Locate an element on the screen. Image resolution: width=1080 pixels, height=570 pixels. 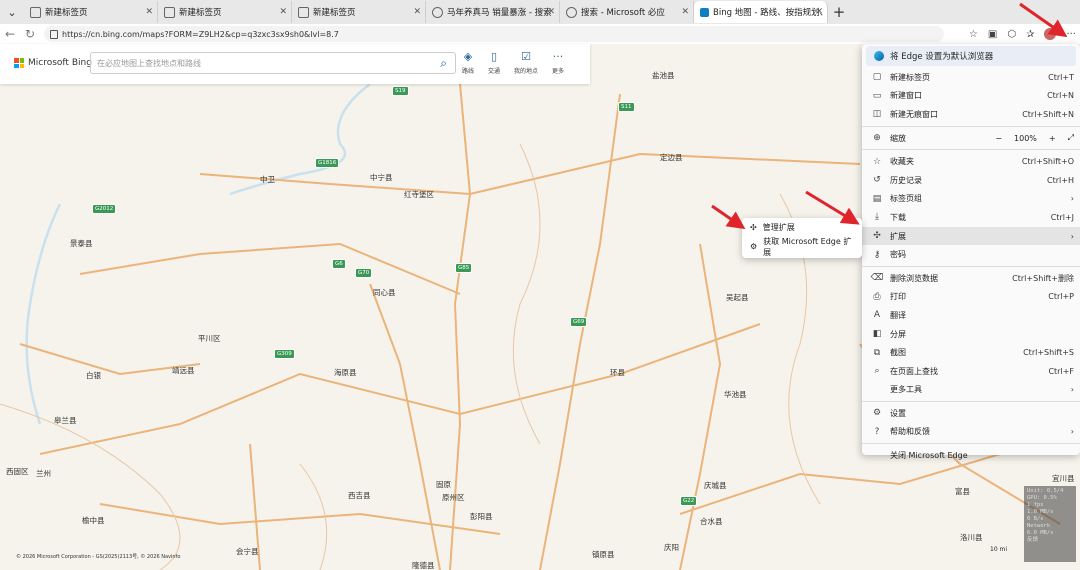
zoom-in-button: + is located at coordinates (1052, 138).